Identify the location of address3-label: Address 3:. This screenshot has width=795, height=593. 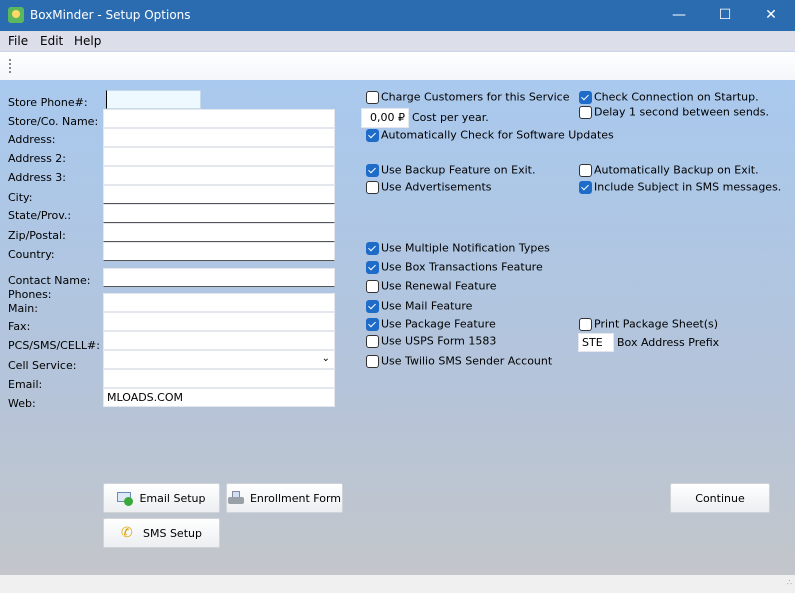
(37, 177).